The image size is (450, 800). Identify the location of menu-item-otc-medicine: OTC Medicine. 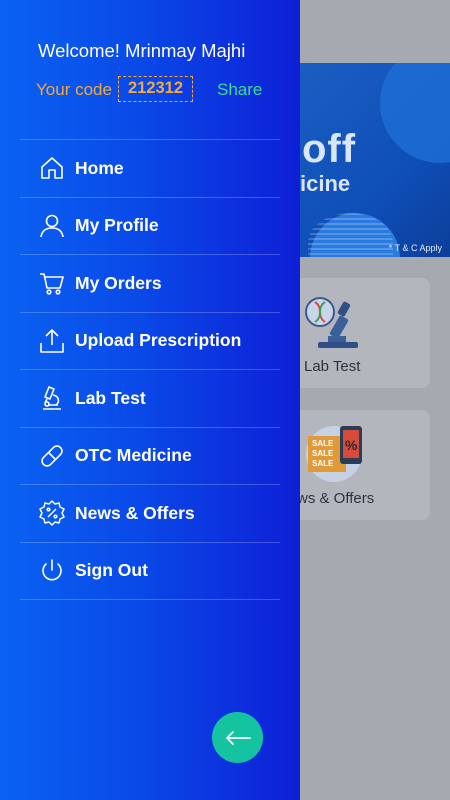
(150, 456).